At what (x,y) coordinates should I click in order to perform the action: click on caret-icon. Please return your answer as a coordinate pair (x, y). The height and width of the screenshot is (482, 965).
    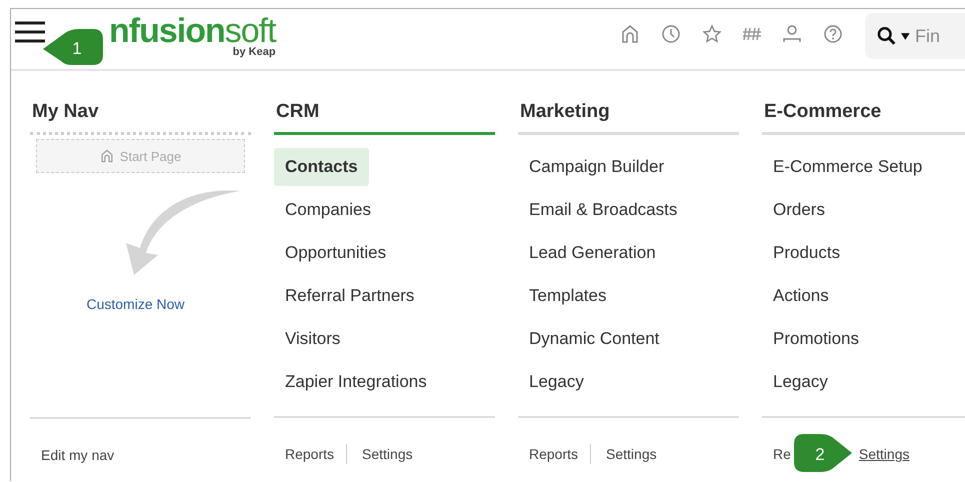
    Looking at the image, I should click on (905, 36).